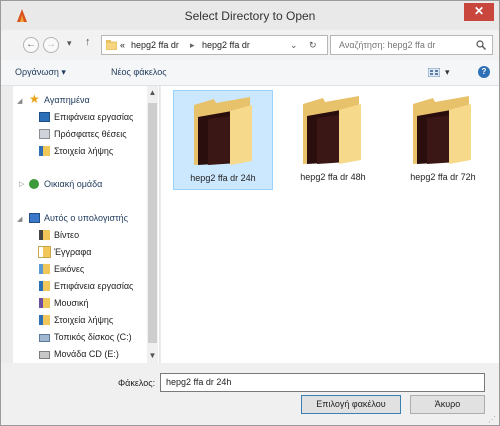  I want to click on refresh-button: ↻, so click(313, 45).